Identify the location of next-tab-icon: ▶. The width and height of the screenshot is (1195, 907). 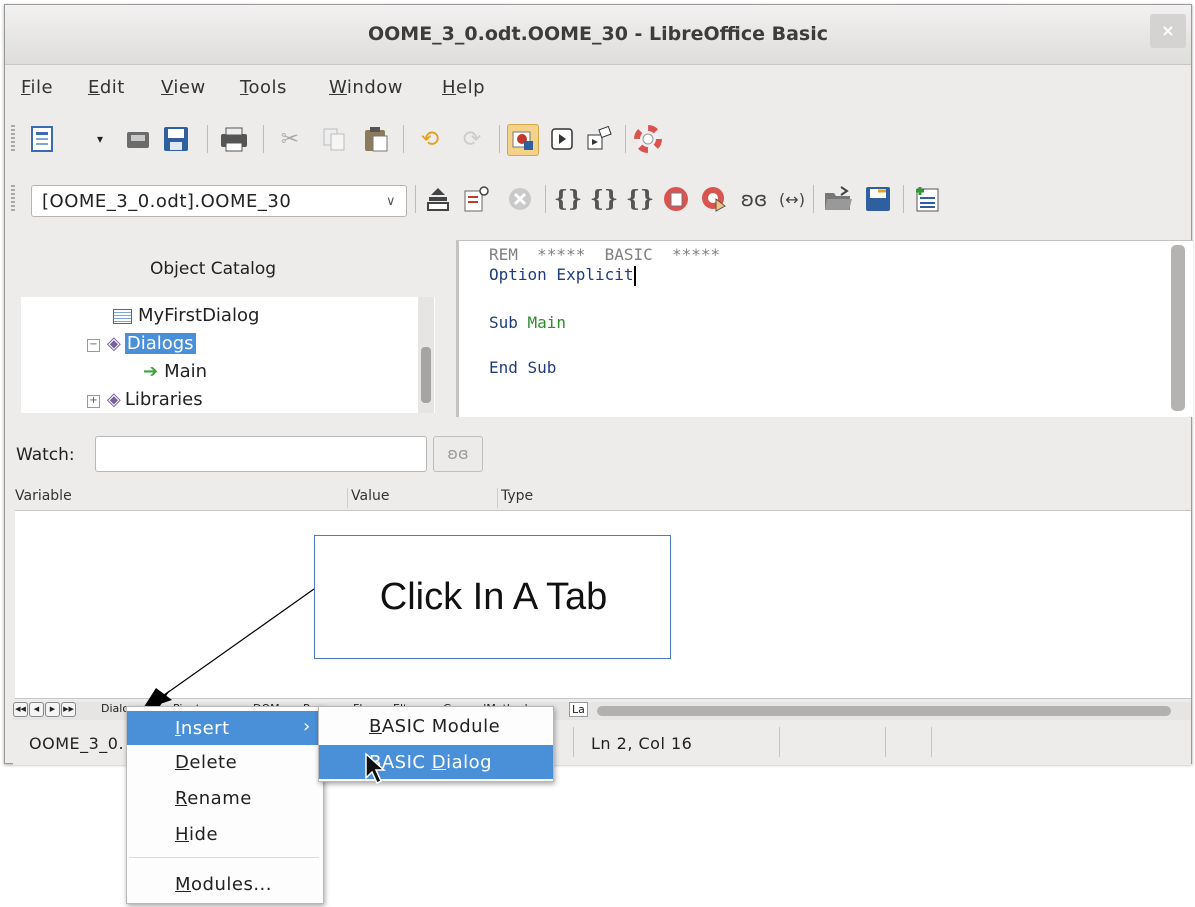
(52, 709).